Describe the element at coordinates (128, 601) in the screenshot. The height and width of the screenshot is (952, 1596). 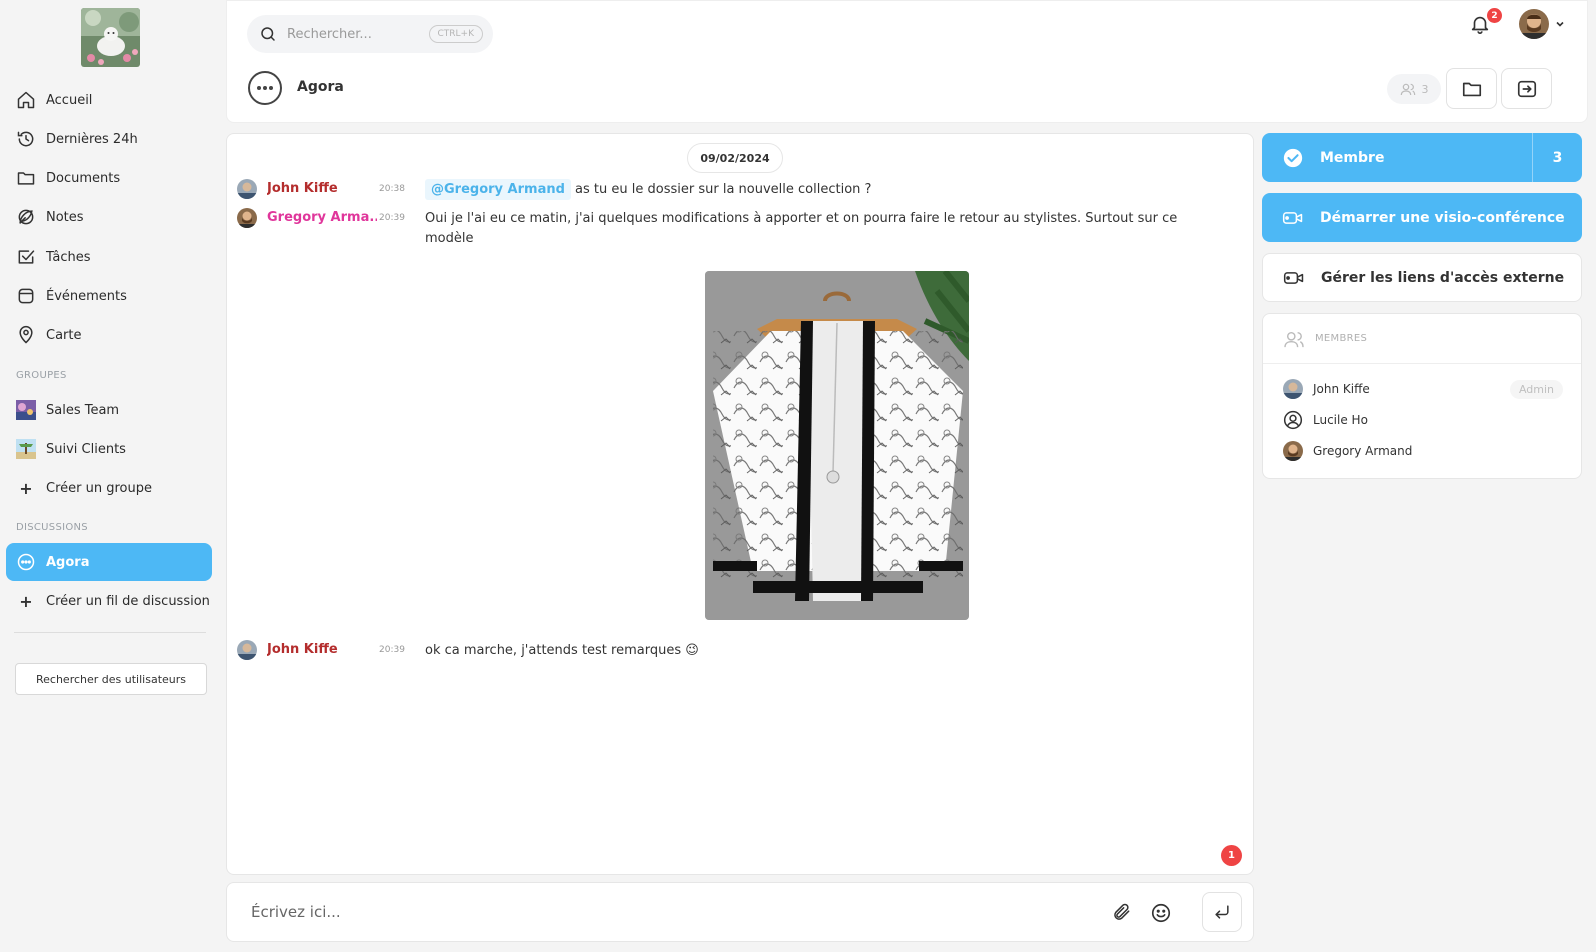
I see `create-thread-label: Créer un fil de discussion` at that location.